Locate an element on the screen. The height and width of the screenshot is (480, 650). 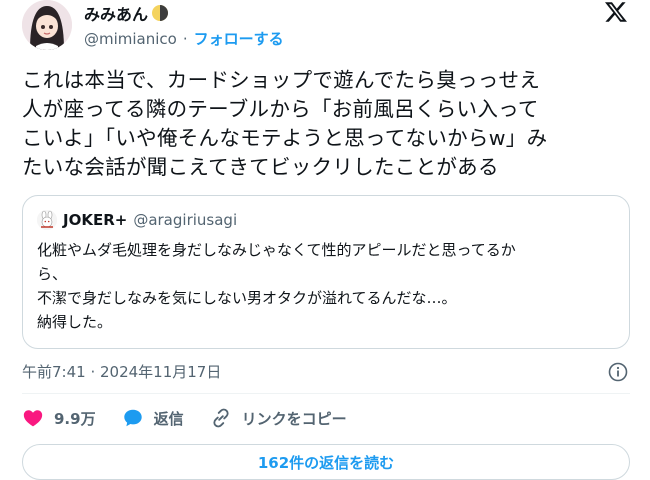
half-moon-icon is located at coordinates (160, 13).